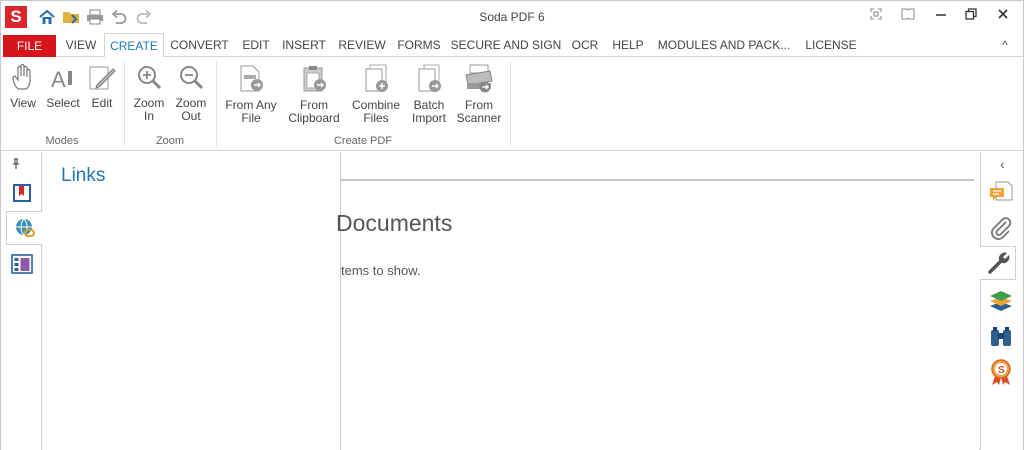 The height and width of the screenshot is (450, 1024). I want to click on view-mode-button: View, so click(23, 86).